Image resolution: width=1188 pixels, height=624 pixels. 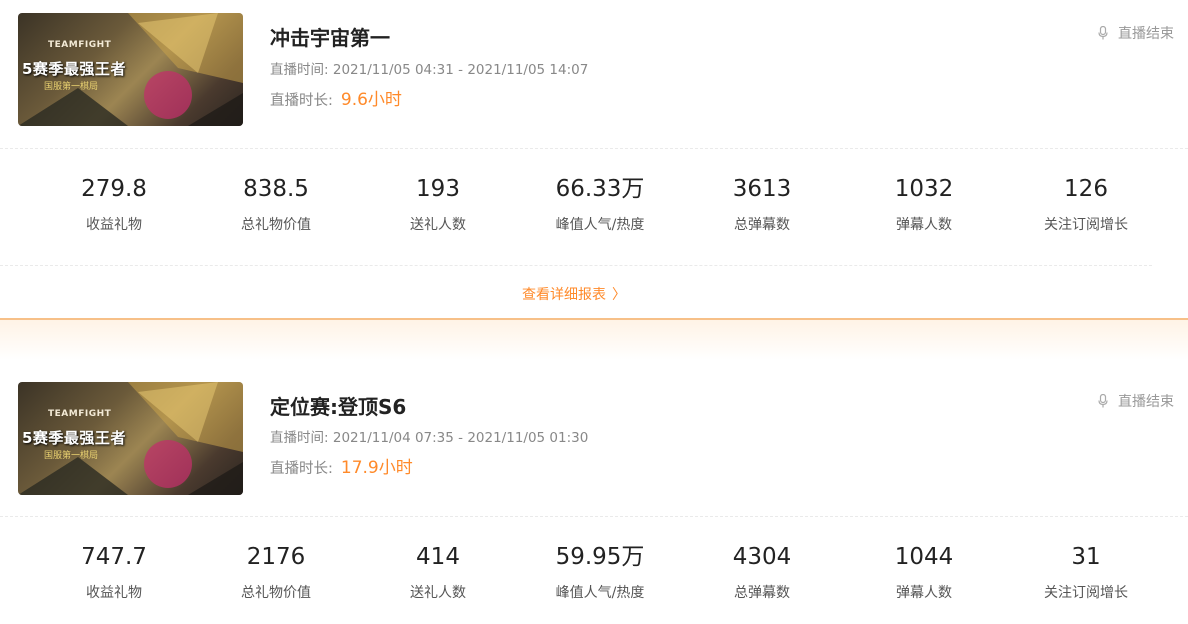 I want to click on stat-value: 31, so click(x=1086, y=557).